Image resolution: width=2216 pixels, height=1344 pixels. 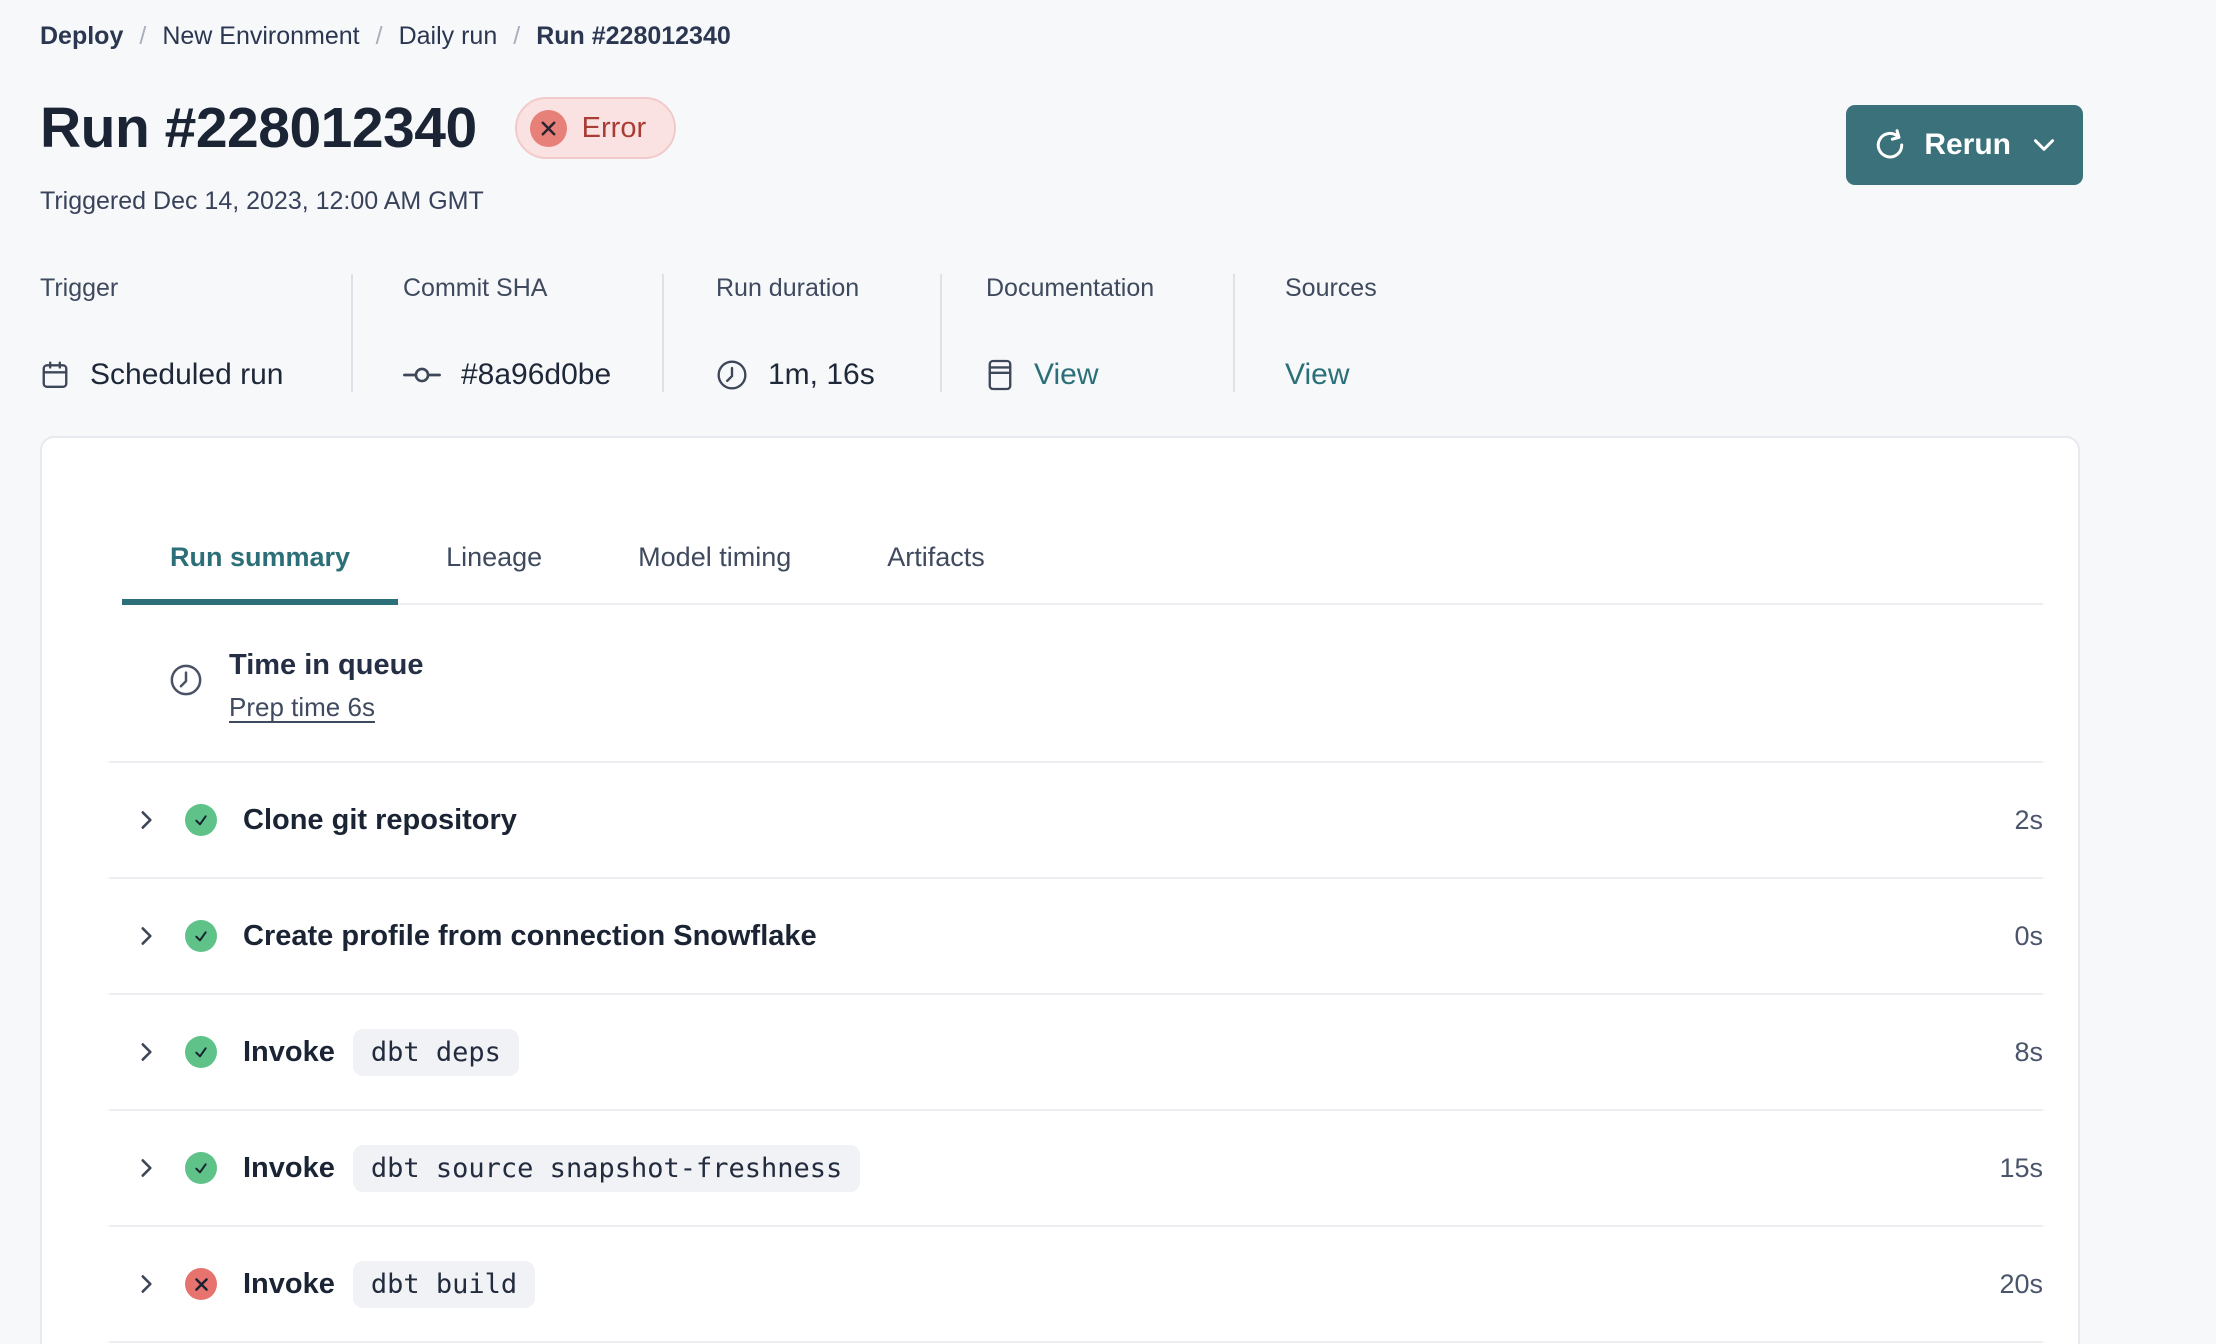 I want to click on meta-col-sources: Sources View, so click(x=1305, y=333).